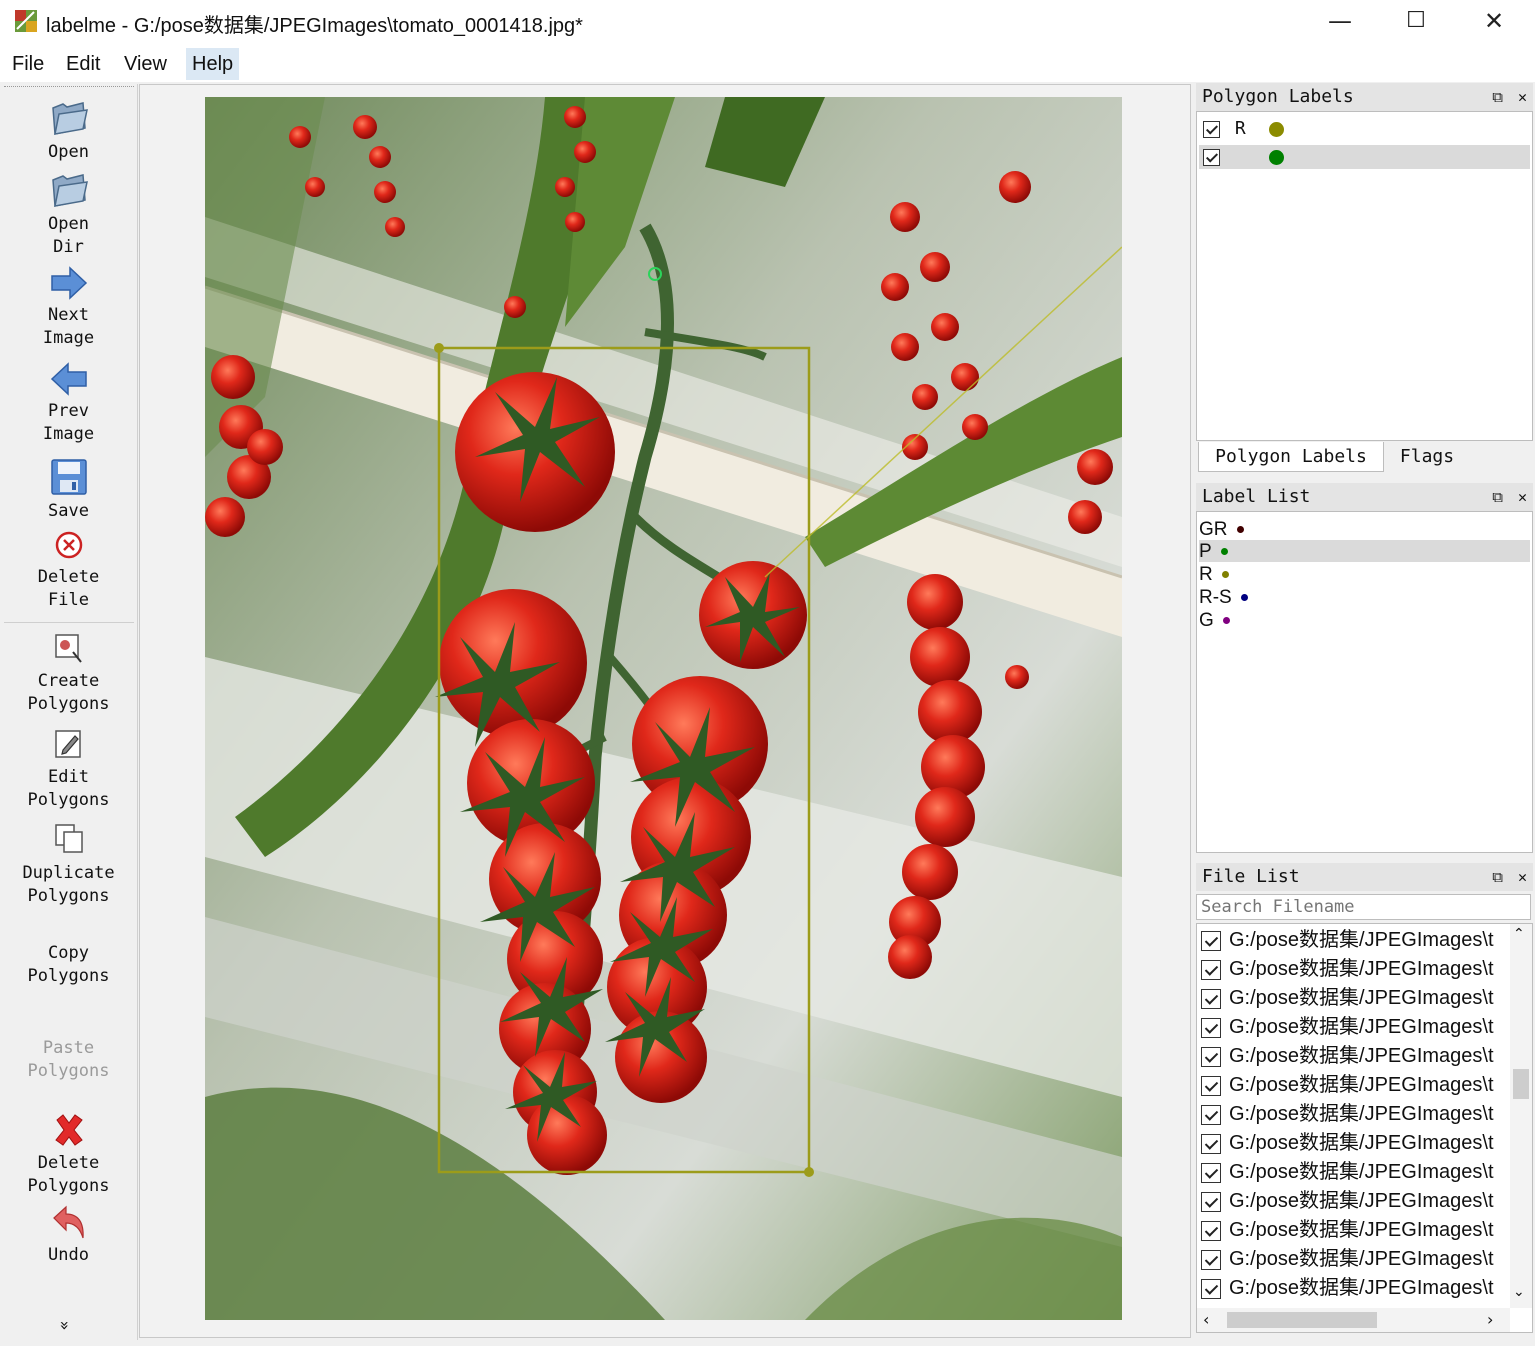 Image resolution: width=1535 pixels, height=1346 pixels. Describe the element at coordinates (68, 1255) in the screenshot. I see `undo-label: Undo` at that location.